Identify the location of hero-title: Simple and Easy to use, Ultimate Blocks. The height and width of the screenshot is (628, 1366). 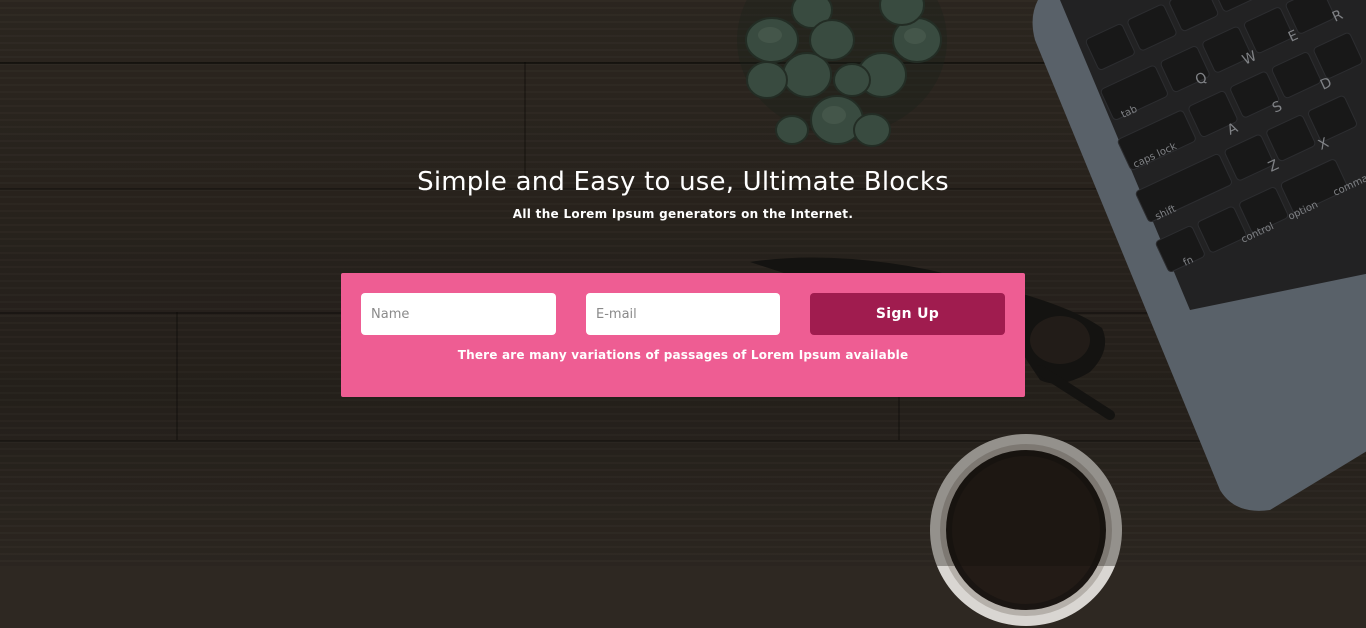
(683, 182).